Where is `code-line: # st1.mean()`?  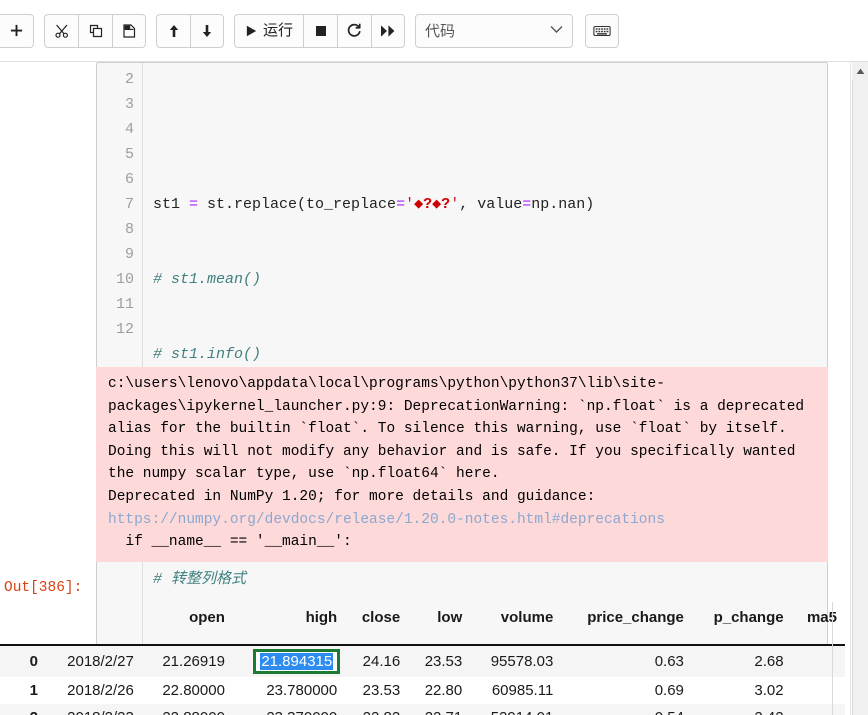 code-line: # st1.mean() is located at coordinates (207, 279).